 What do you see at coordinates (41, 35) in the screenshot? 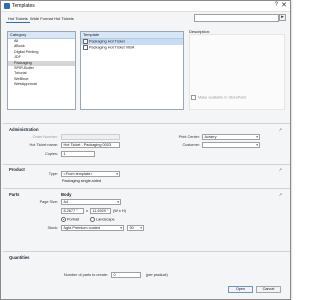
I see `category-header: Category` at bounding box center [41, 35].